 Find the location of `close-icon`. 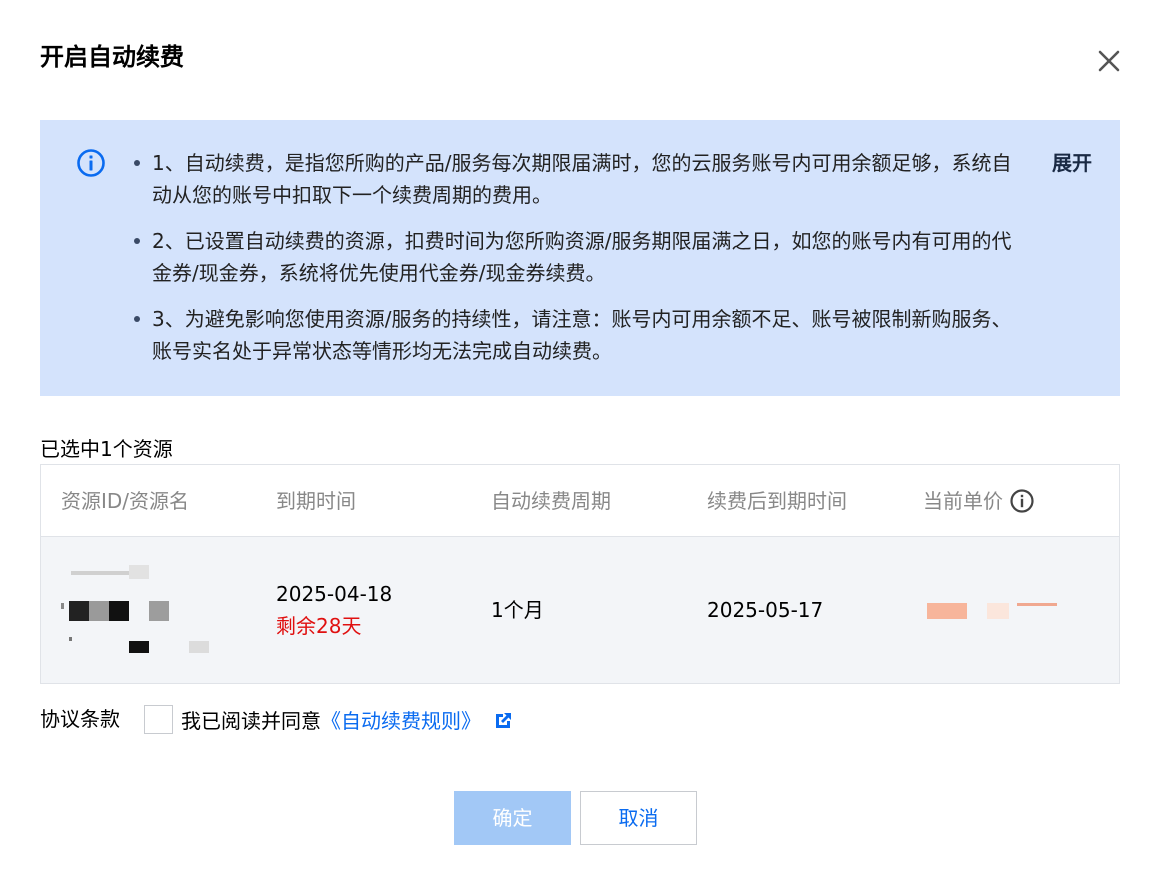

close-icon is located at coordinates (1109, 61).